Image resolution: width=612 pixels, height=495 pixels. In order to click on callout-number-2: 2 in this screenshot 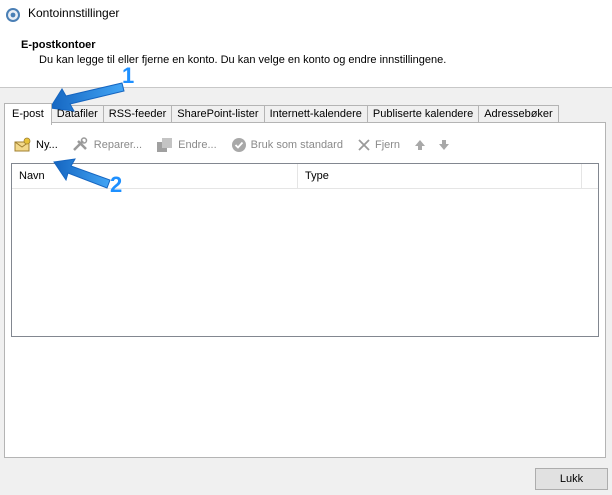, I will do `click(116, 184)`.